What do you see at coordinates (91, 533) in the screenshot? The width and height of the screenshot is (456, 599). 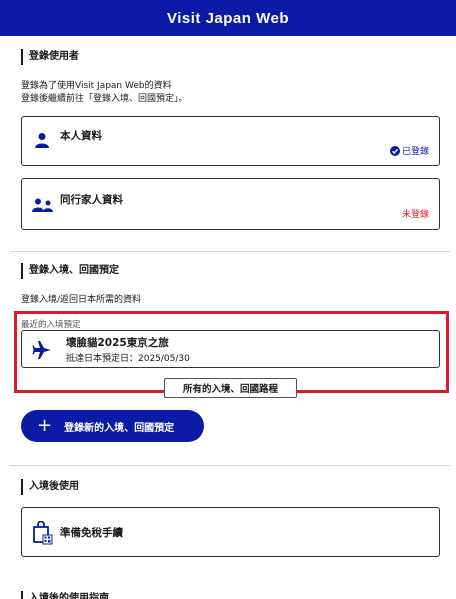 I see `tax-free-label: 準備免稅手續` at bounding box center [91, 533].